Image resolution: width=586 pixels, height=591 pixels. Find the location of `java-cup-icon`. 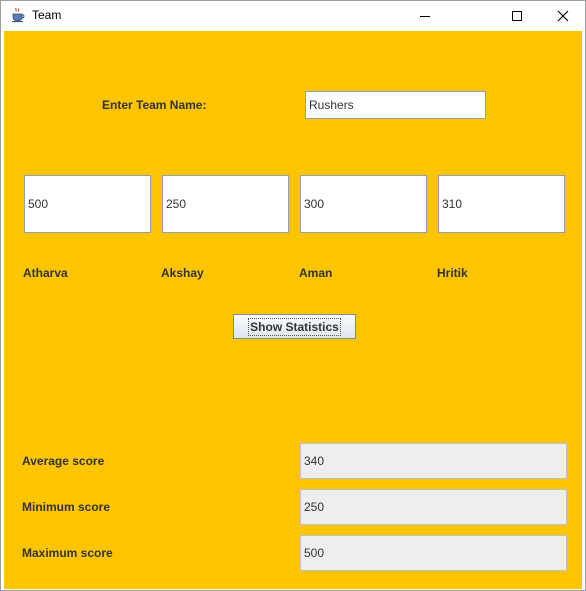

java-cup-icon is located at coordinates (18, 15).